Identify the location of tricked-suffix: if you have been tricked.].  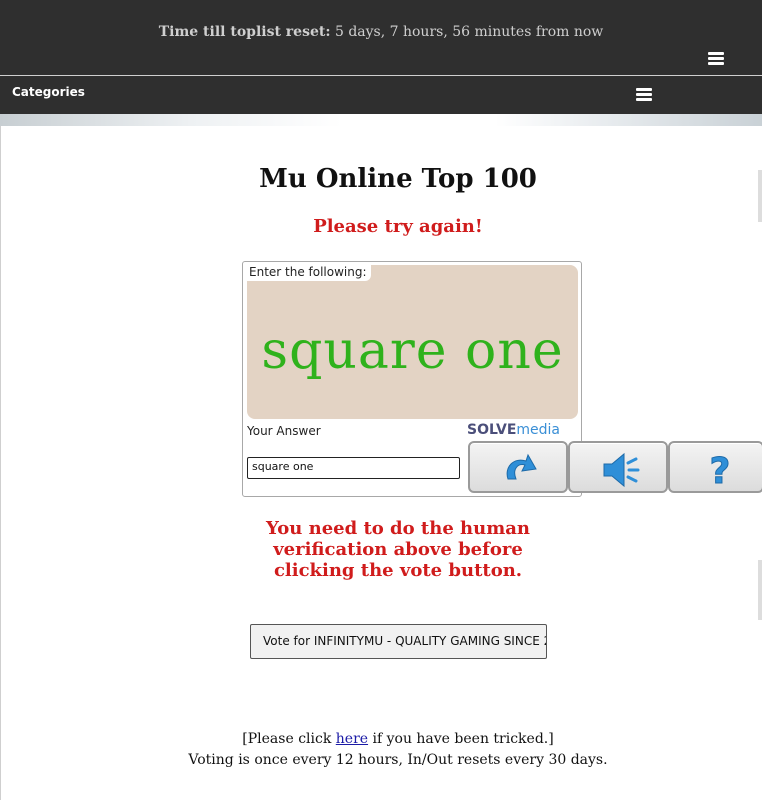
(461, 739).